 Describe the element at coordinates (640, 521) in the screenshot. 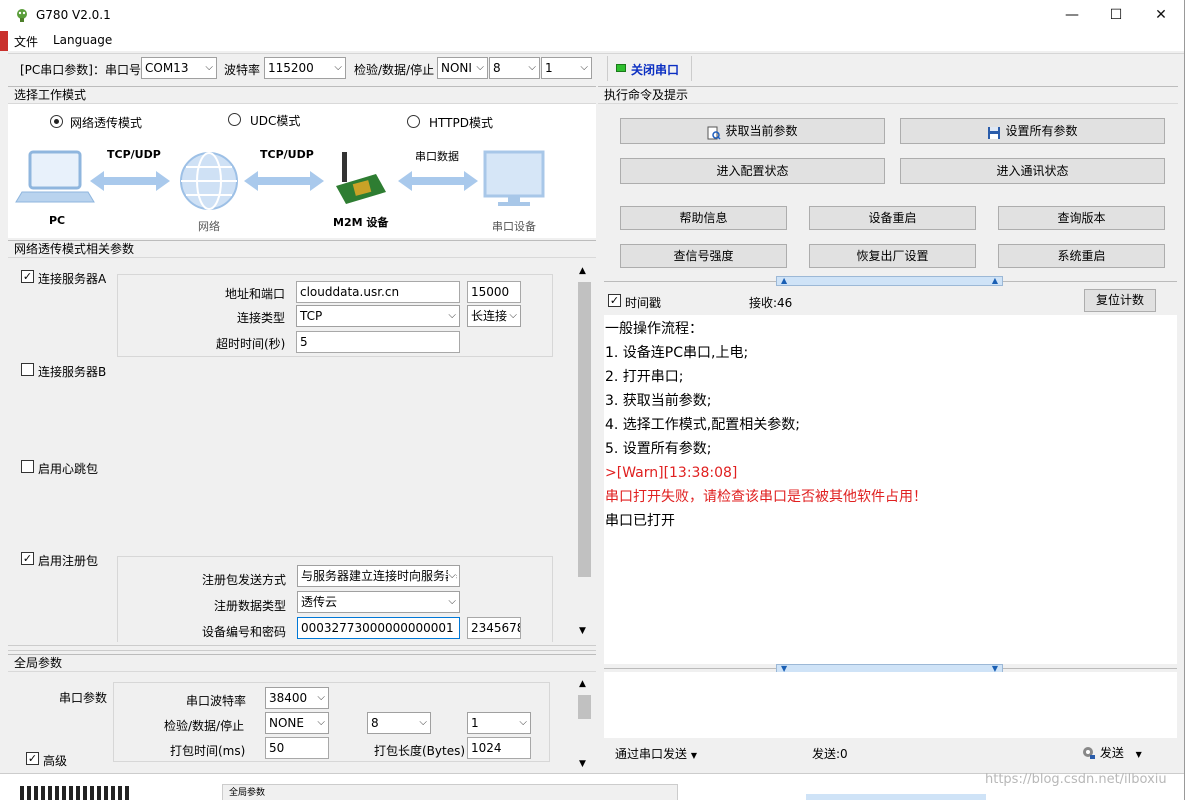

I see `log-opened: 串口已打开` at that location.